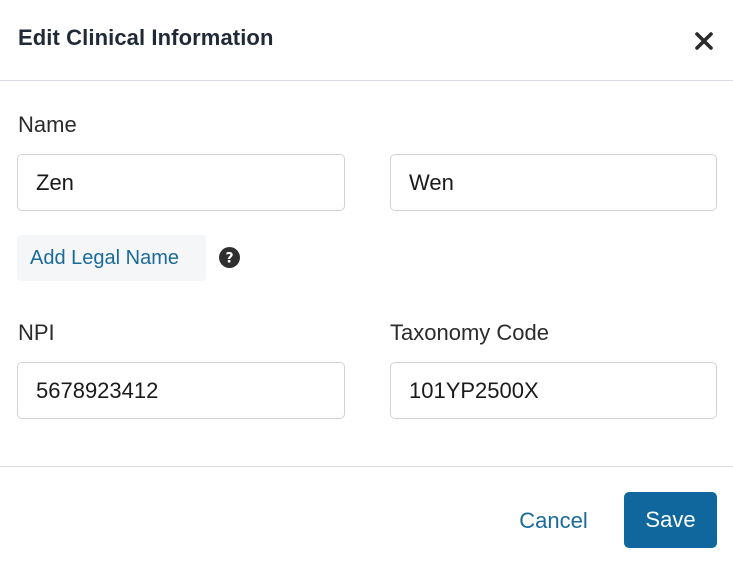  I want to click on add-legal-name-label: Add Legal Name, so click(104, 257).